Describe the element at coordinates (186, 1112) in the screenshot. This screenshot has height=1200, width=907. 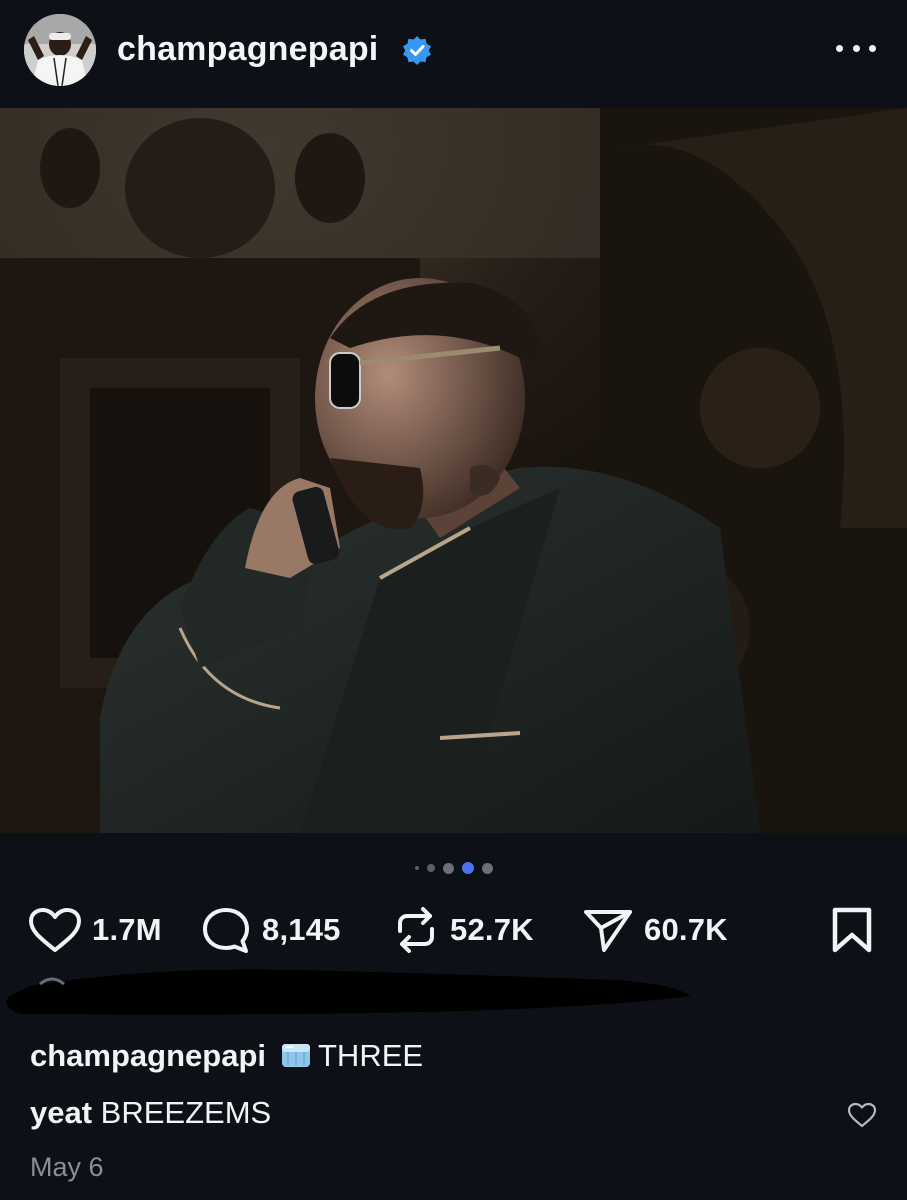
I see `comment-text: BREEZEMS` at that location.